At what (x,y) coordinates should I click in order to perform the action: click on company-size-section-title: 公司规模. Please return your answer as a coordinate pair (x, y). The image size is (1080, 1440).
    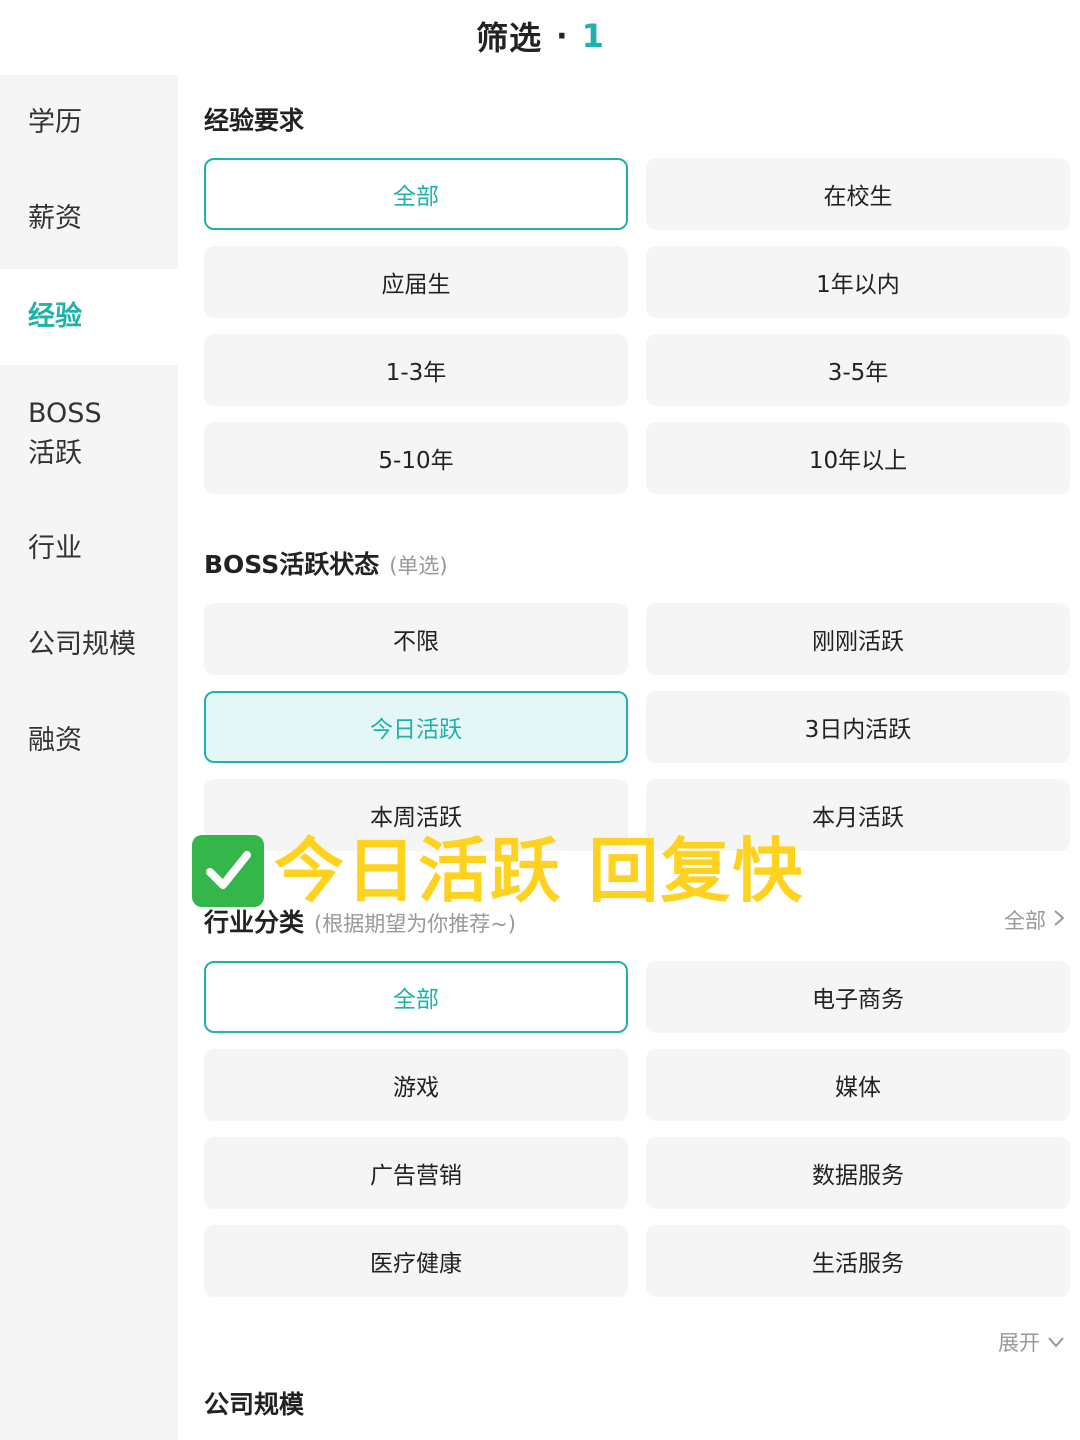
    Looking at the image, I should click on (254, 1403).